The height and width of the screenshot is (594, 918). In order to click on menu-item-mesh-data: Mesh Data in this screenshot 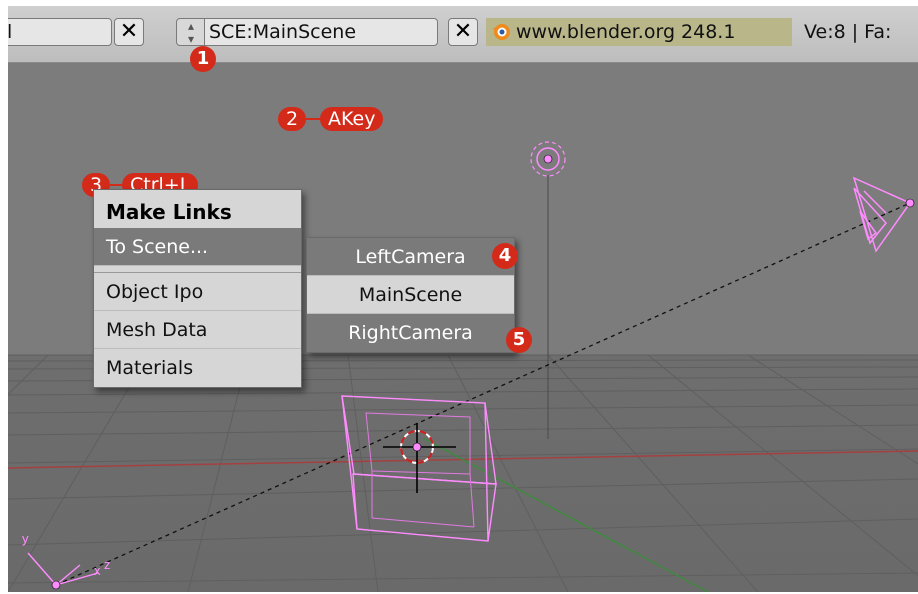, I will do `click(197, 330)`.